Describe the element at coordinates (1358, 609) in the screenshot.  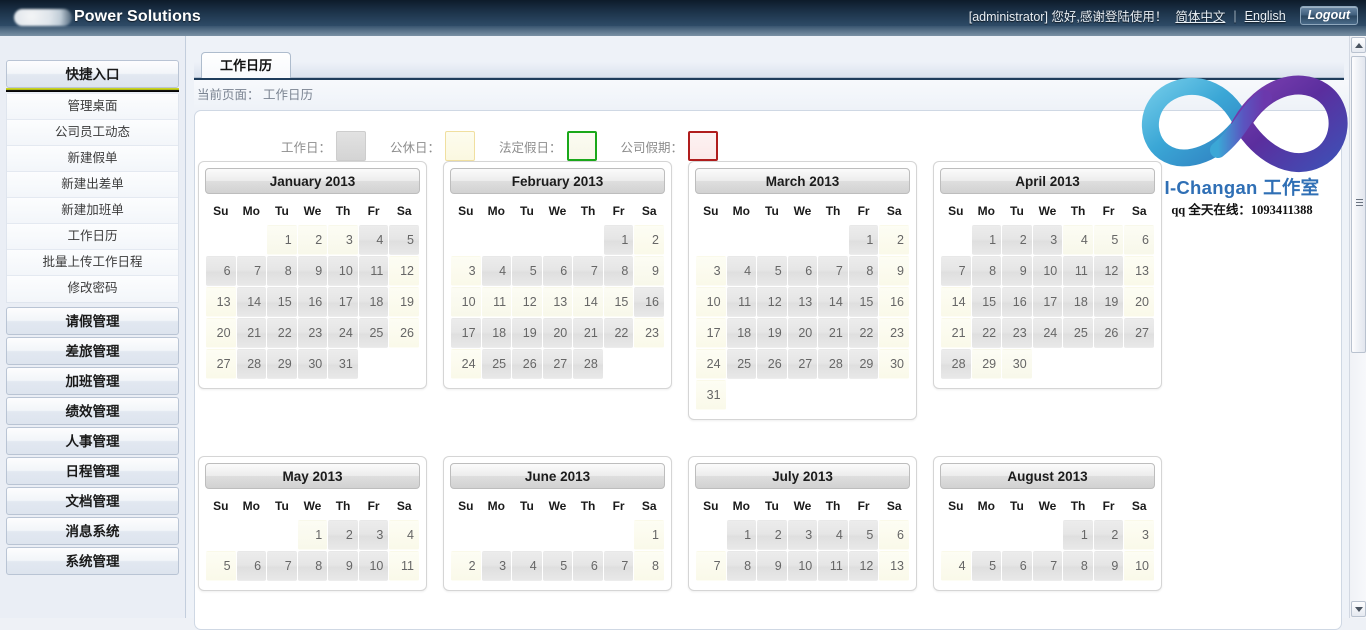
I see `scroll-down-button` at that location.